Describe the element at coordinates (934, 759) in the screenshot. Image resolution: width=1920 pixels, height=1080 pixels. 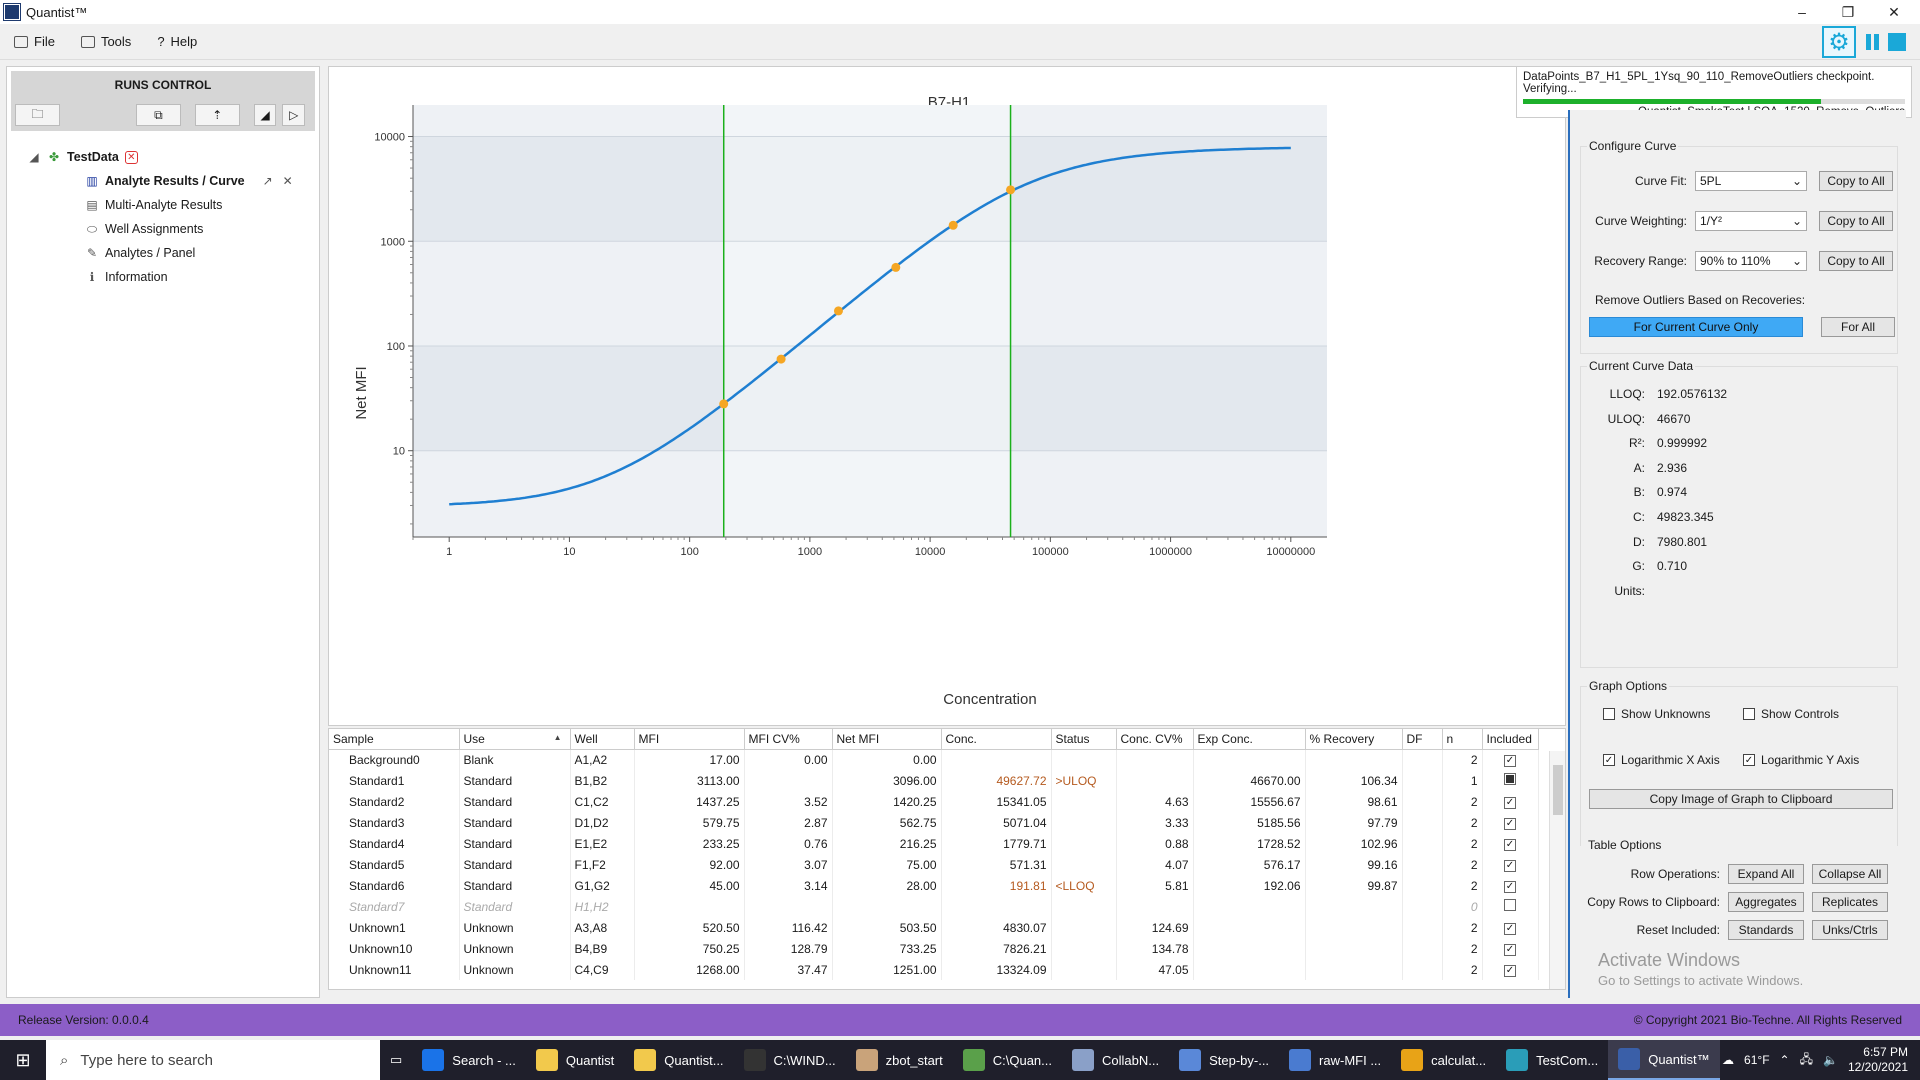
I see `table-row: Background0 Blank A1,A2 17.00 0.00 0.00 2 ✓` at that location.